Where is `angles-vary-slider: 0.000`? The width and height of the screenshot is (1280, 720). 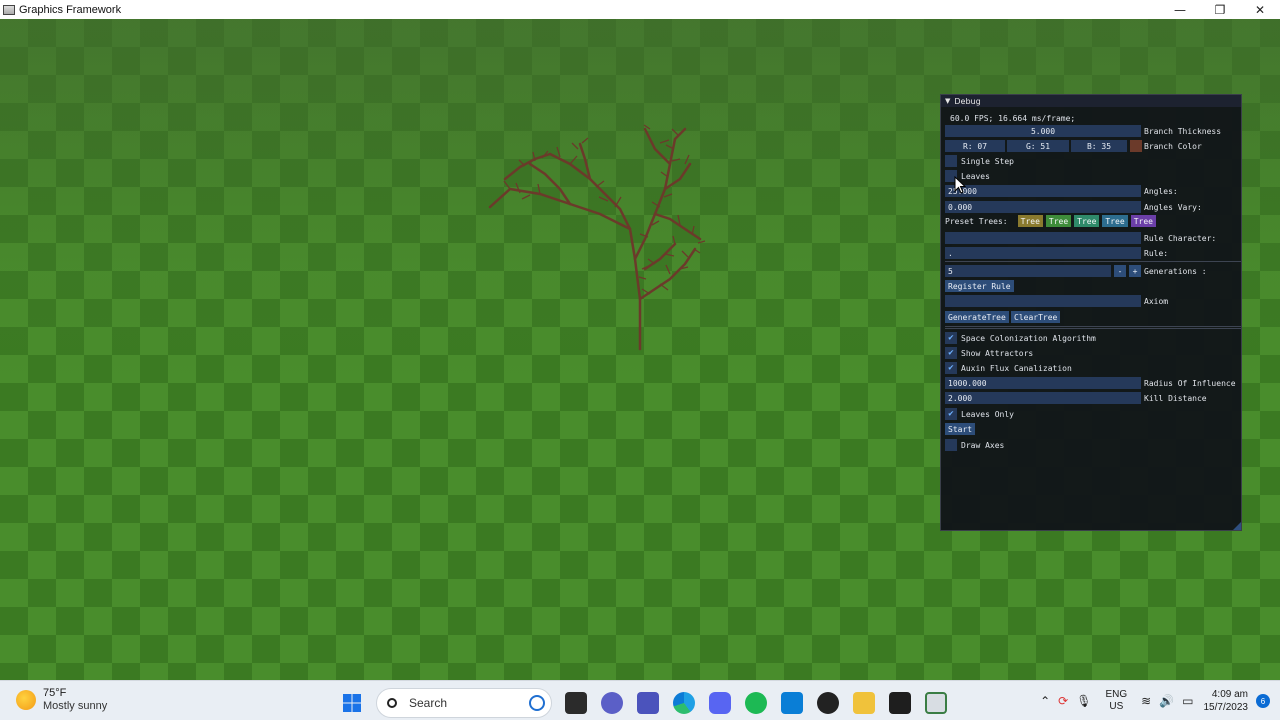 angles-vary-slider: 0.000 is located at coordinates (1043, 207).